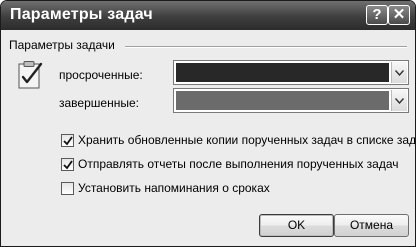  I want to click on set-reminders-checkbox, so click(67, 188).